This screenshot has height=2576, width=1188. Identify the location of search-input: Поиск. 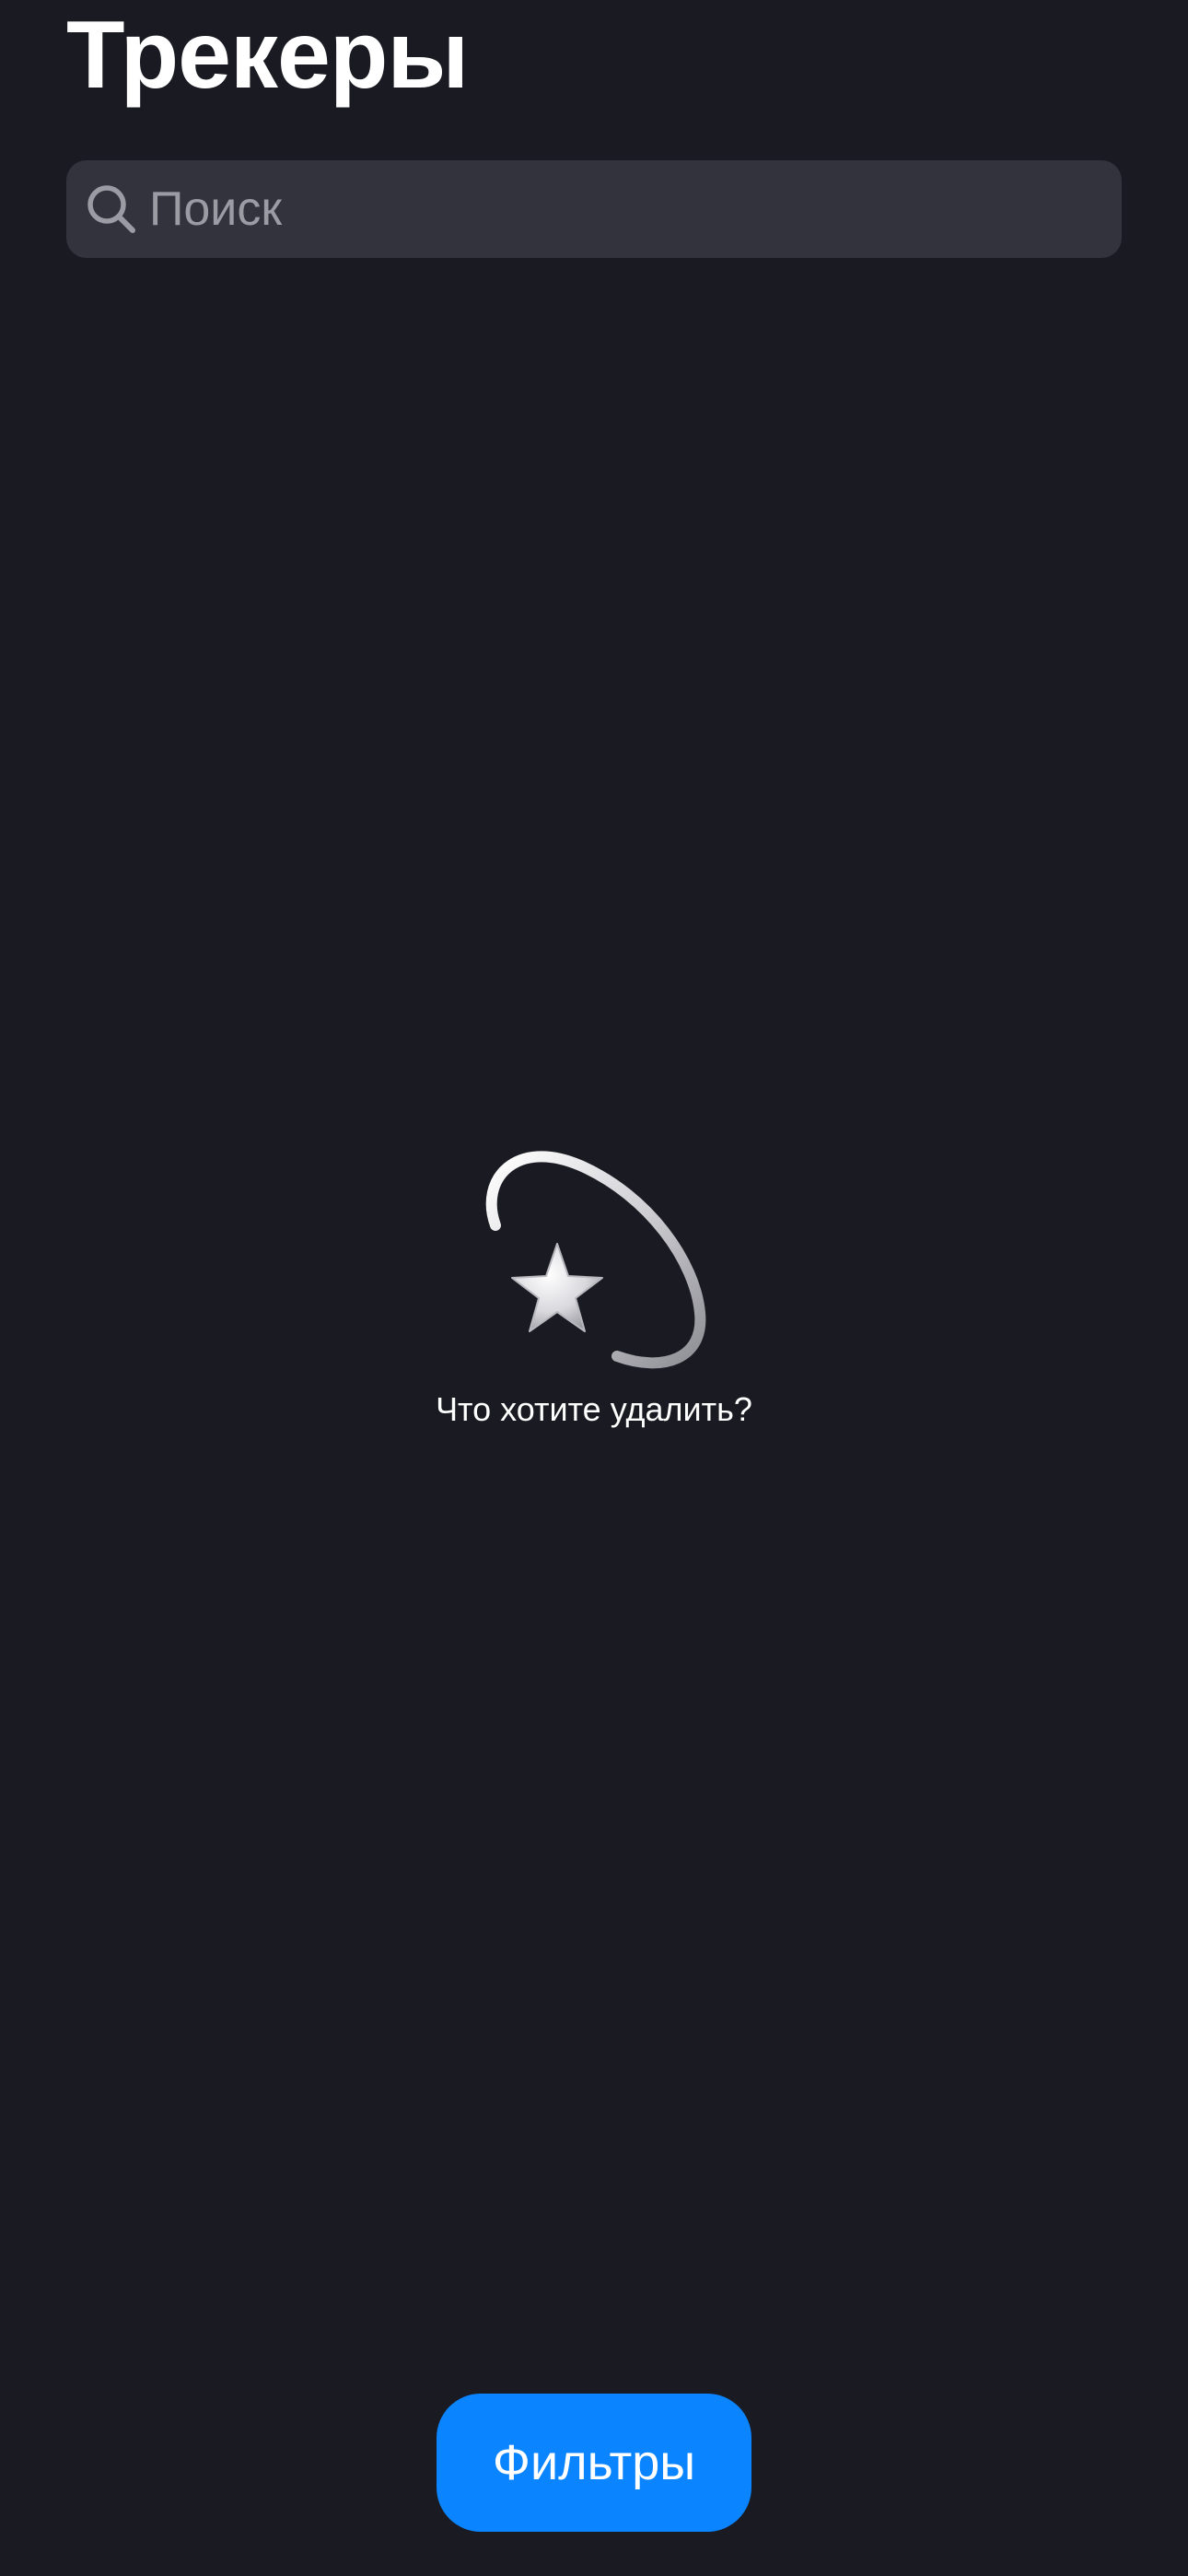
(624, 209).